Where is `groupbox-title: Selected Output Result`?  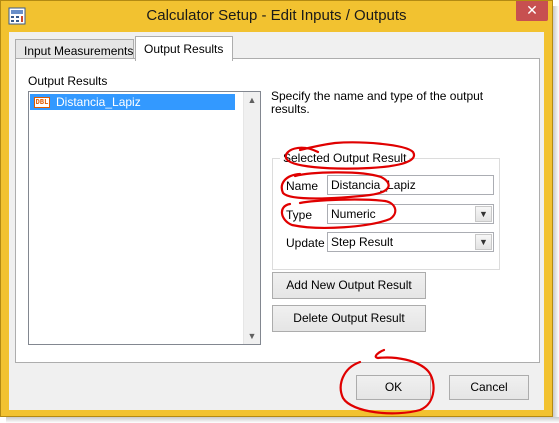
groupbox-title: Selected Output Result is located at coordinates (345, 158).